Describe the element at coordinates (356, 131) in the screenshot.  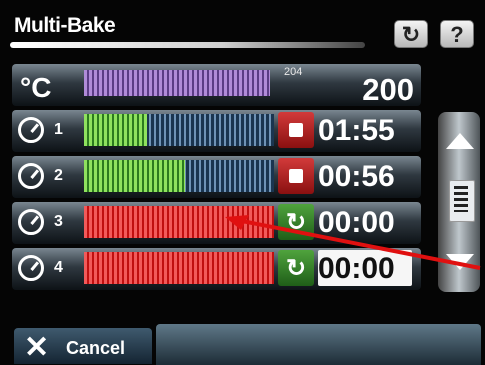
I see `timer-time-1: 01:55` at that location.